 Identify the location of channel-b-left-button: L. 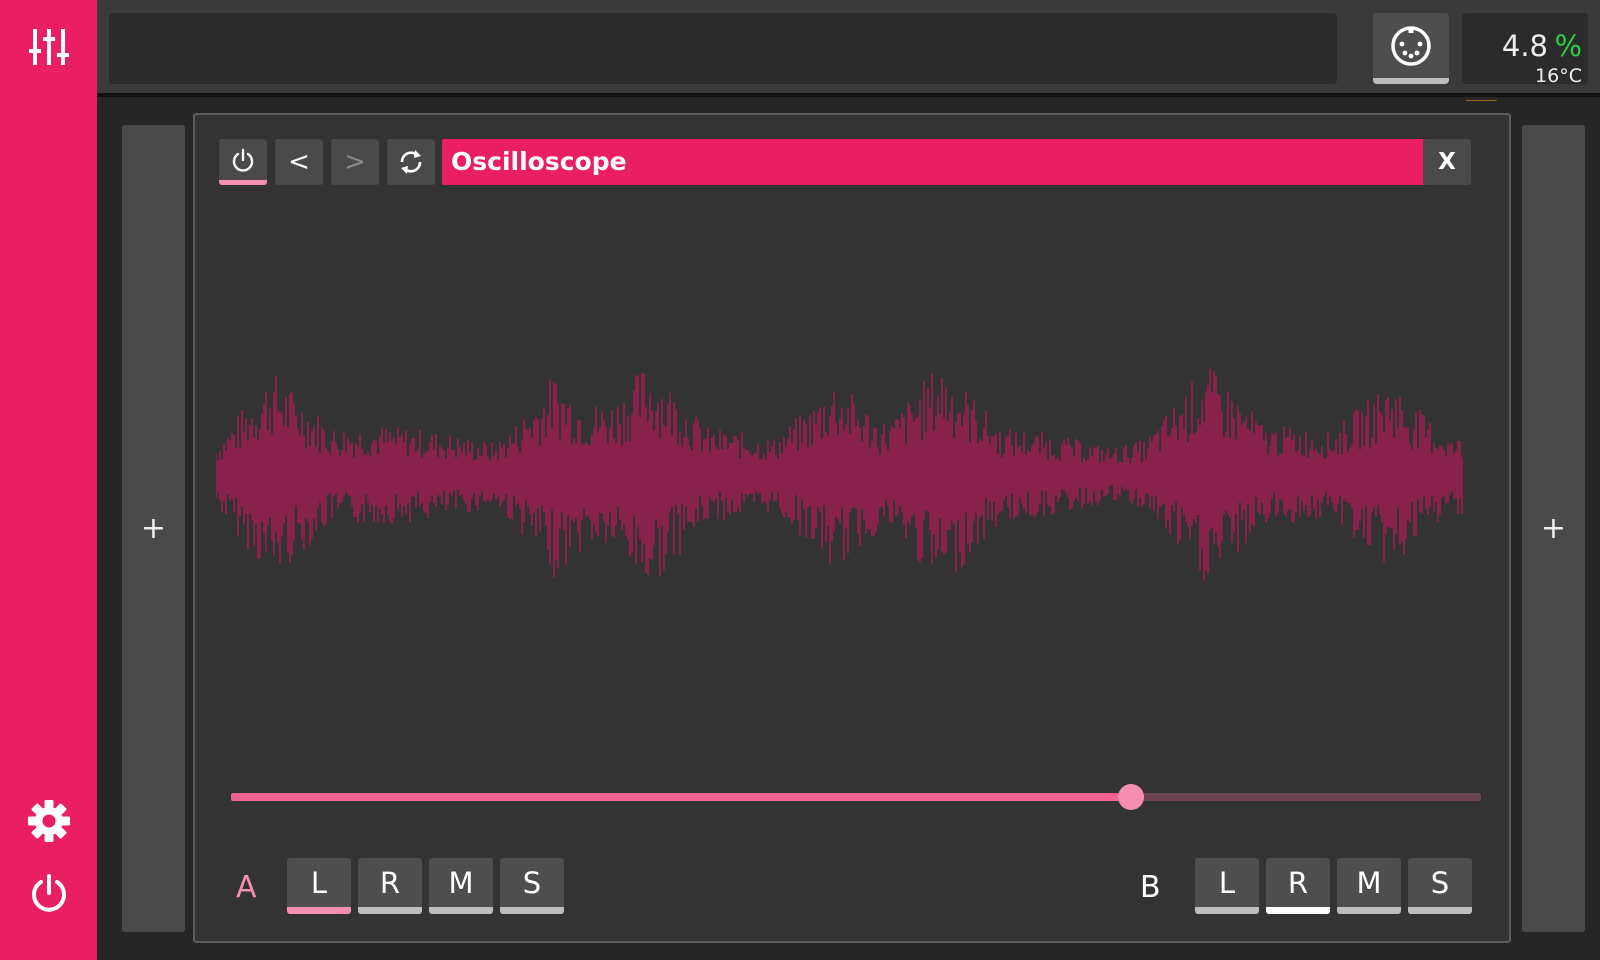
(1227, 886).